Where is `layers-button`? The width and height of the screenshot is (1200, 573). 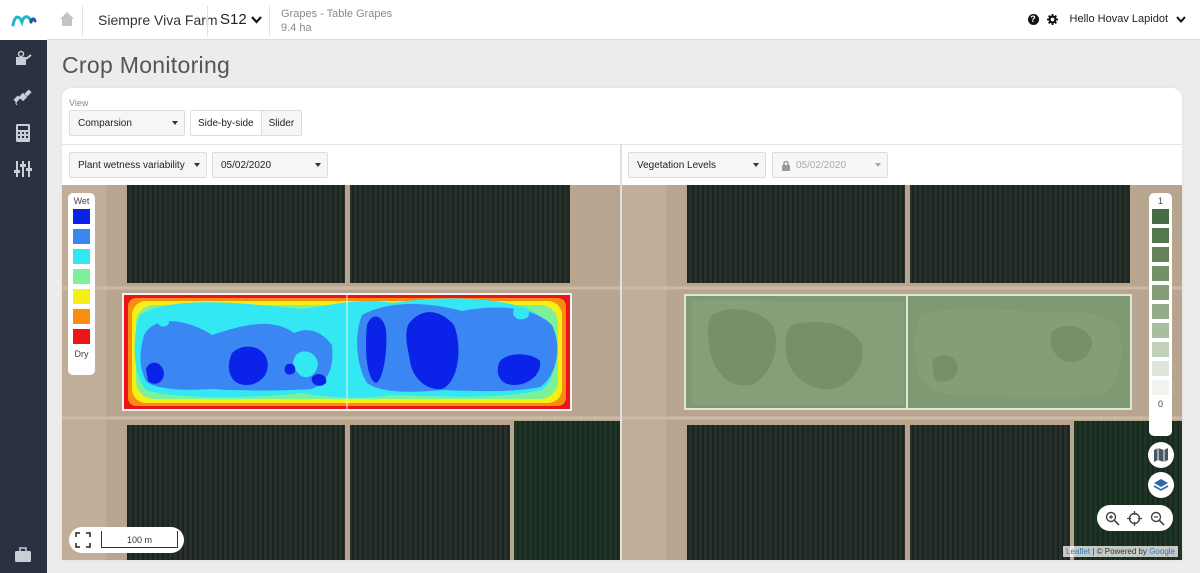
layers-button is located at coordinates (1161, 485).